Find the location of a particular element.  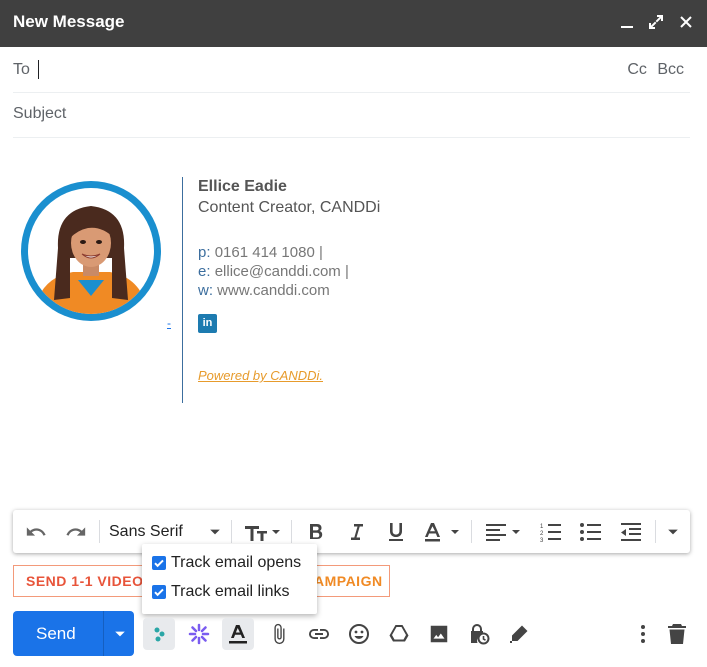

campaign-button: AMPAIGN is located at coordinates (348, 581).